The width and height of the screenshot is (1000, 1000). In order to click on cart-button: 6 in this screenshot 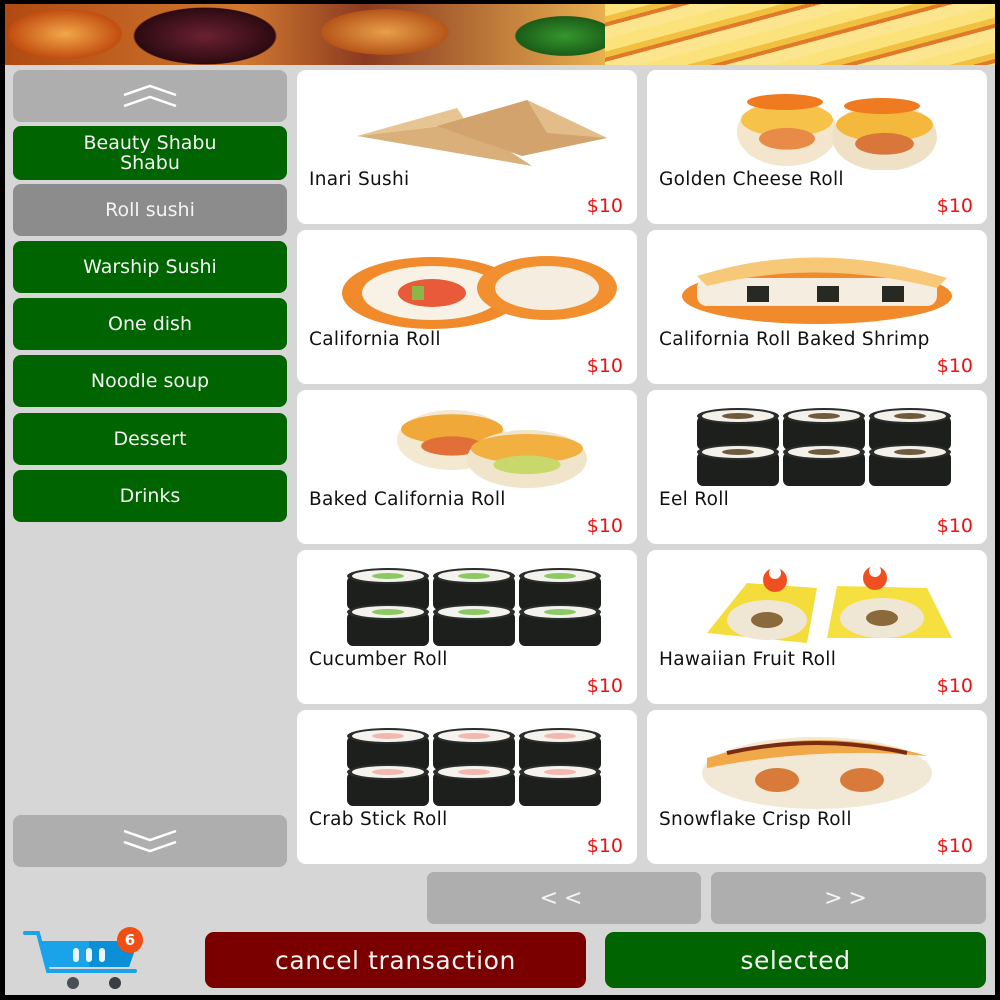, I will do `click(84, 959)`.